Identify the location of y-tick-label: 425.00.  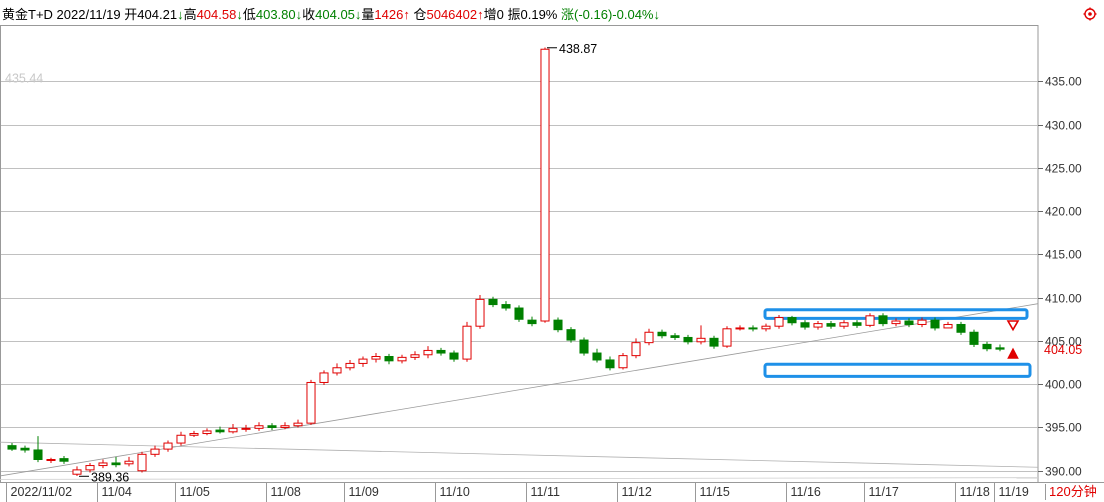
(1063, 169).